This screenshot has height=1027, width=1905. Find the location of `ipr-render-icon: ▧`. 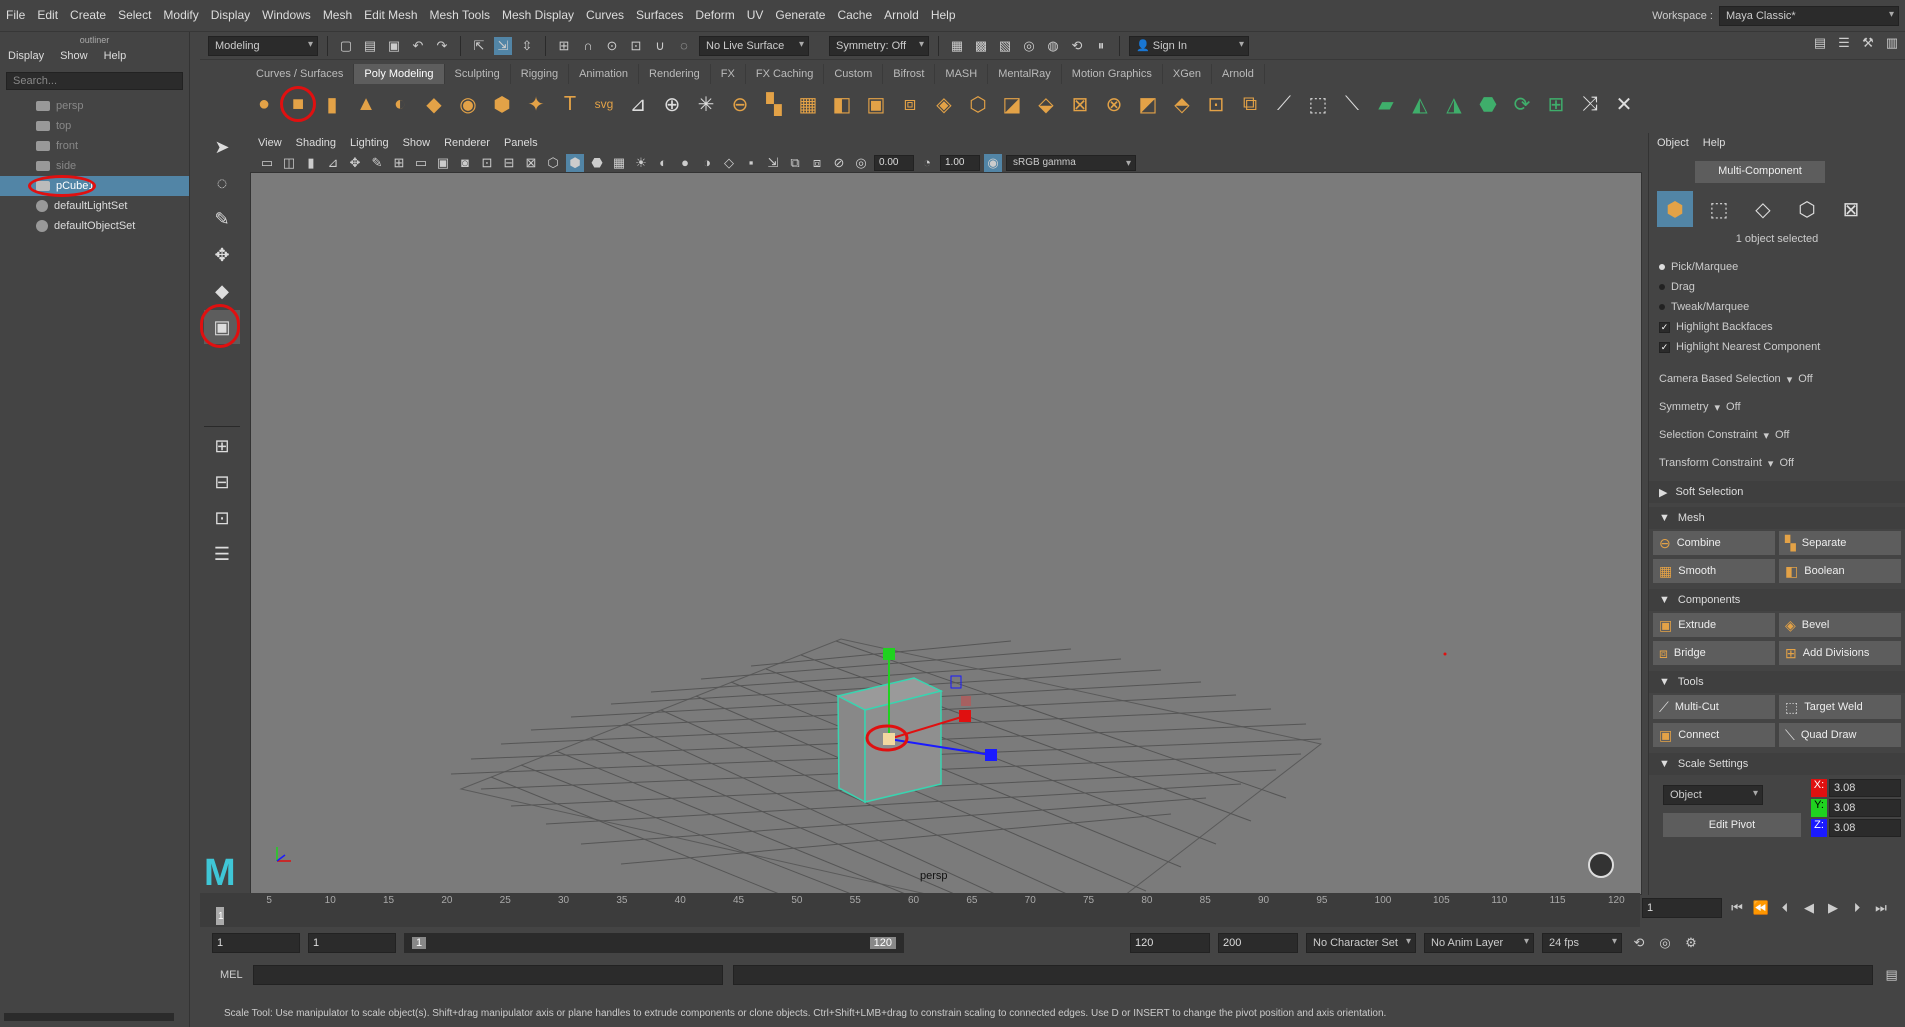

ipr-render-icon: ▧ is located at coordinates (1005, 46).